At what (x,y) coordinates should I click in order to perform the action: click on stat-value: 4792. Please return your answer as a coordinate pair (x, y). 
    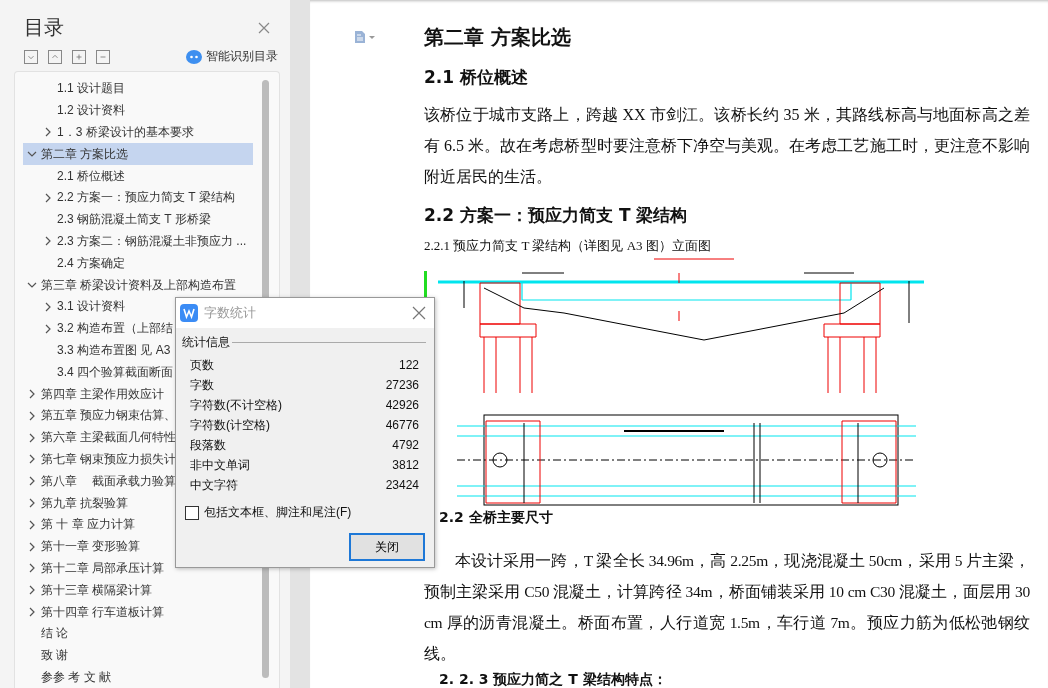
    Looking at the image, I should click on (405, 445).